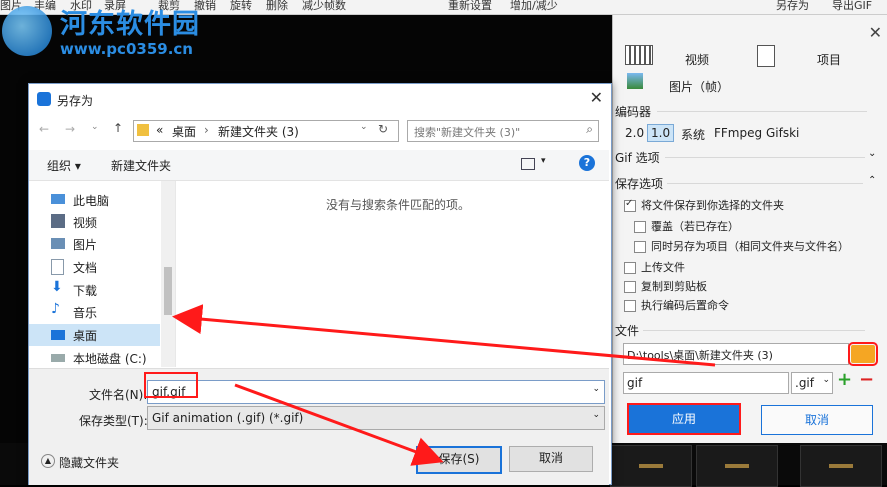  Describe the element at coordinates (697, 59) in the screenshot. I see `media-video-option: 视频` at that location.